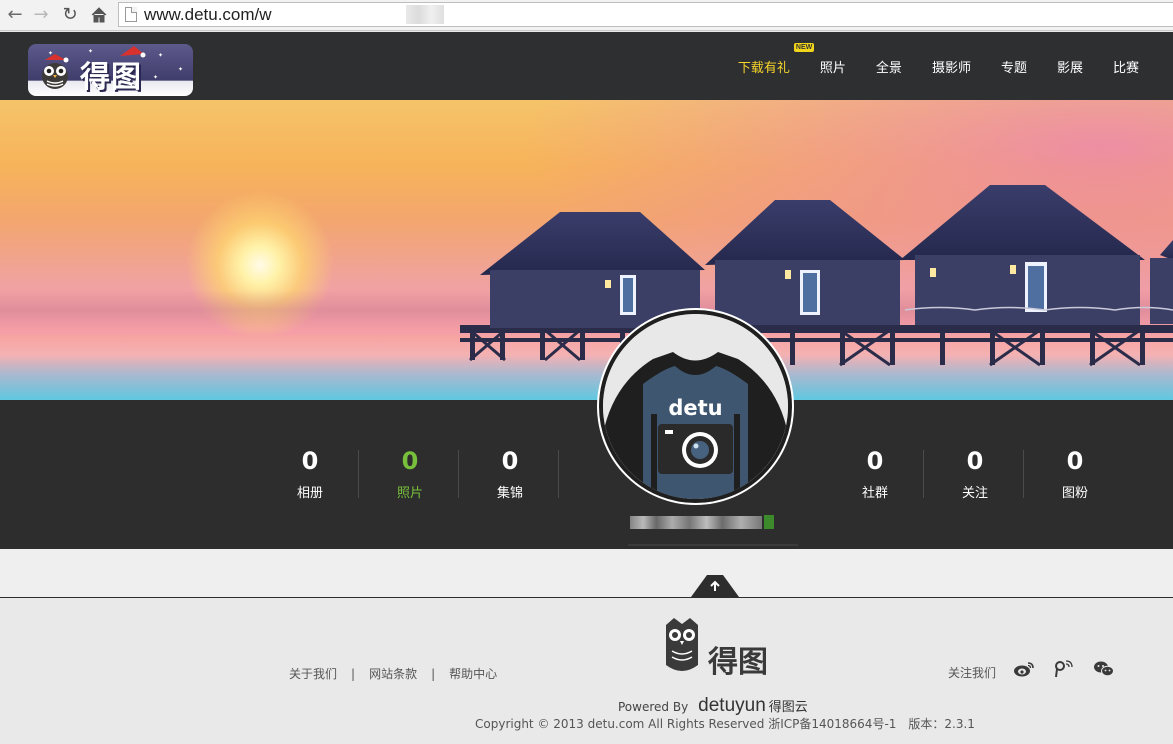 The width and height of the screenshot is (1173, 744). Describe the element at coordinates (15, 15) in the screenshot. I see `back-arrow-icon: ←` at that location.